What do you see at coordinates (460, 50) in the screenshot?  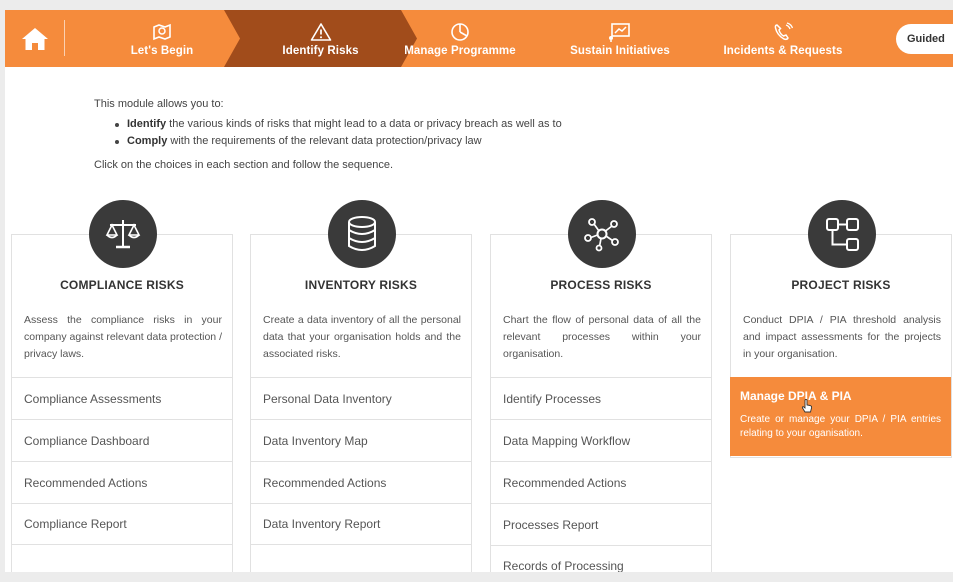 I see `step-label: Manage Programme` at bounding box center [460, 50].